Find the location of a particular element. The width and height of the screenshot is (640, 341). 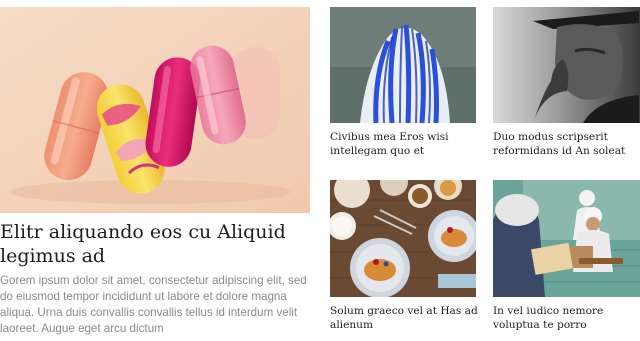

blue-sculpture-image is located at coordinates (403, 65).